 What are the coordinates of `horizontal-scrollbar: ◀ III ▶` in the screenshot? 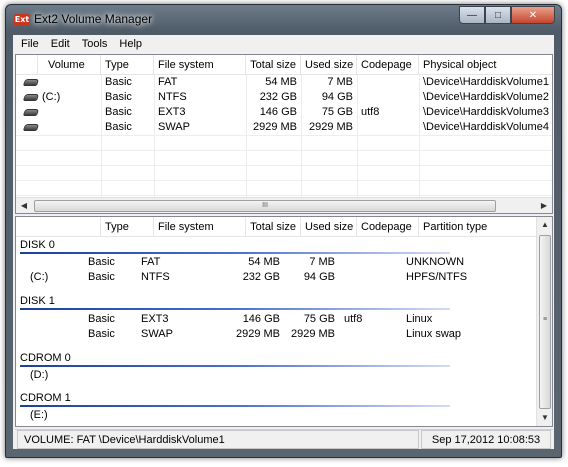 It's located at (284, 205).